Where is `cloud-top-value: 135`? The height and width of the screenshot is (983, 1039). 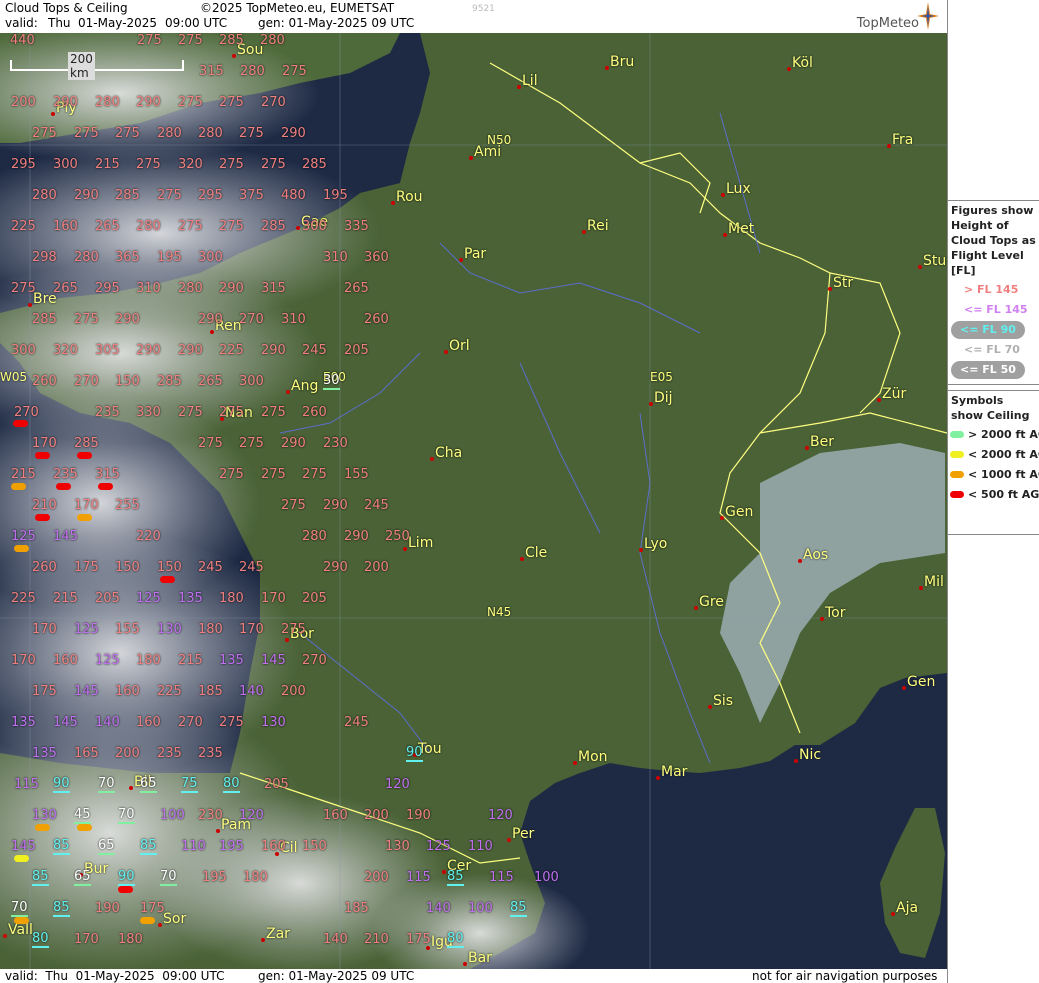
cloud-top-value: 135 is located at coordinates (23, 722).